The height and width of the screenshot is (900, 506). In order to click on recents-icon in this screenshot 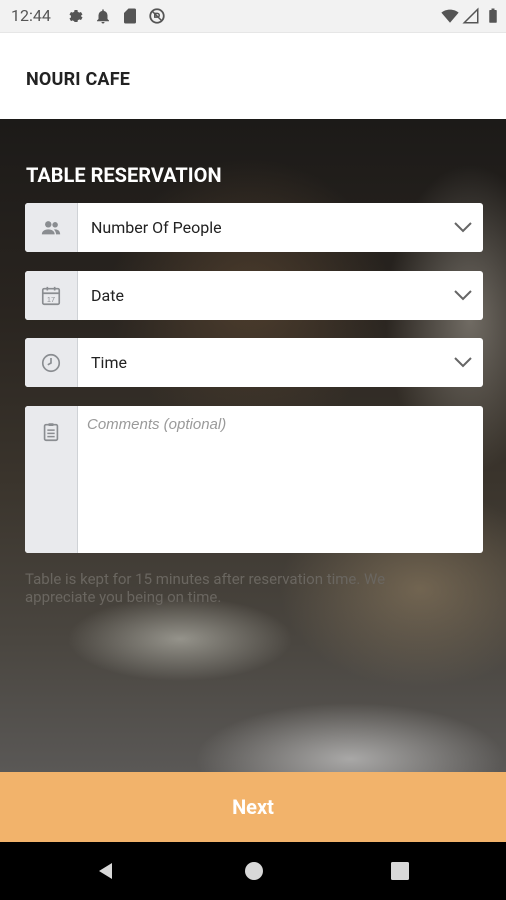, I will do `click(400, 871)`.